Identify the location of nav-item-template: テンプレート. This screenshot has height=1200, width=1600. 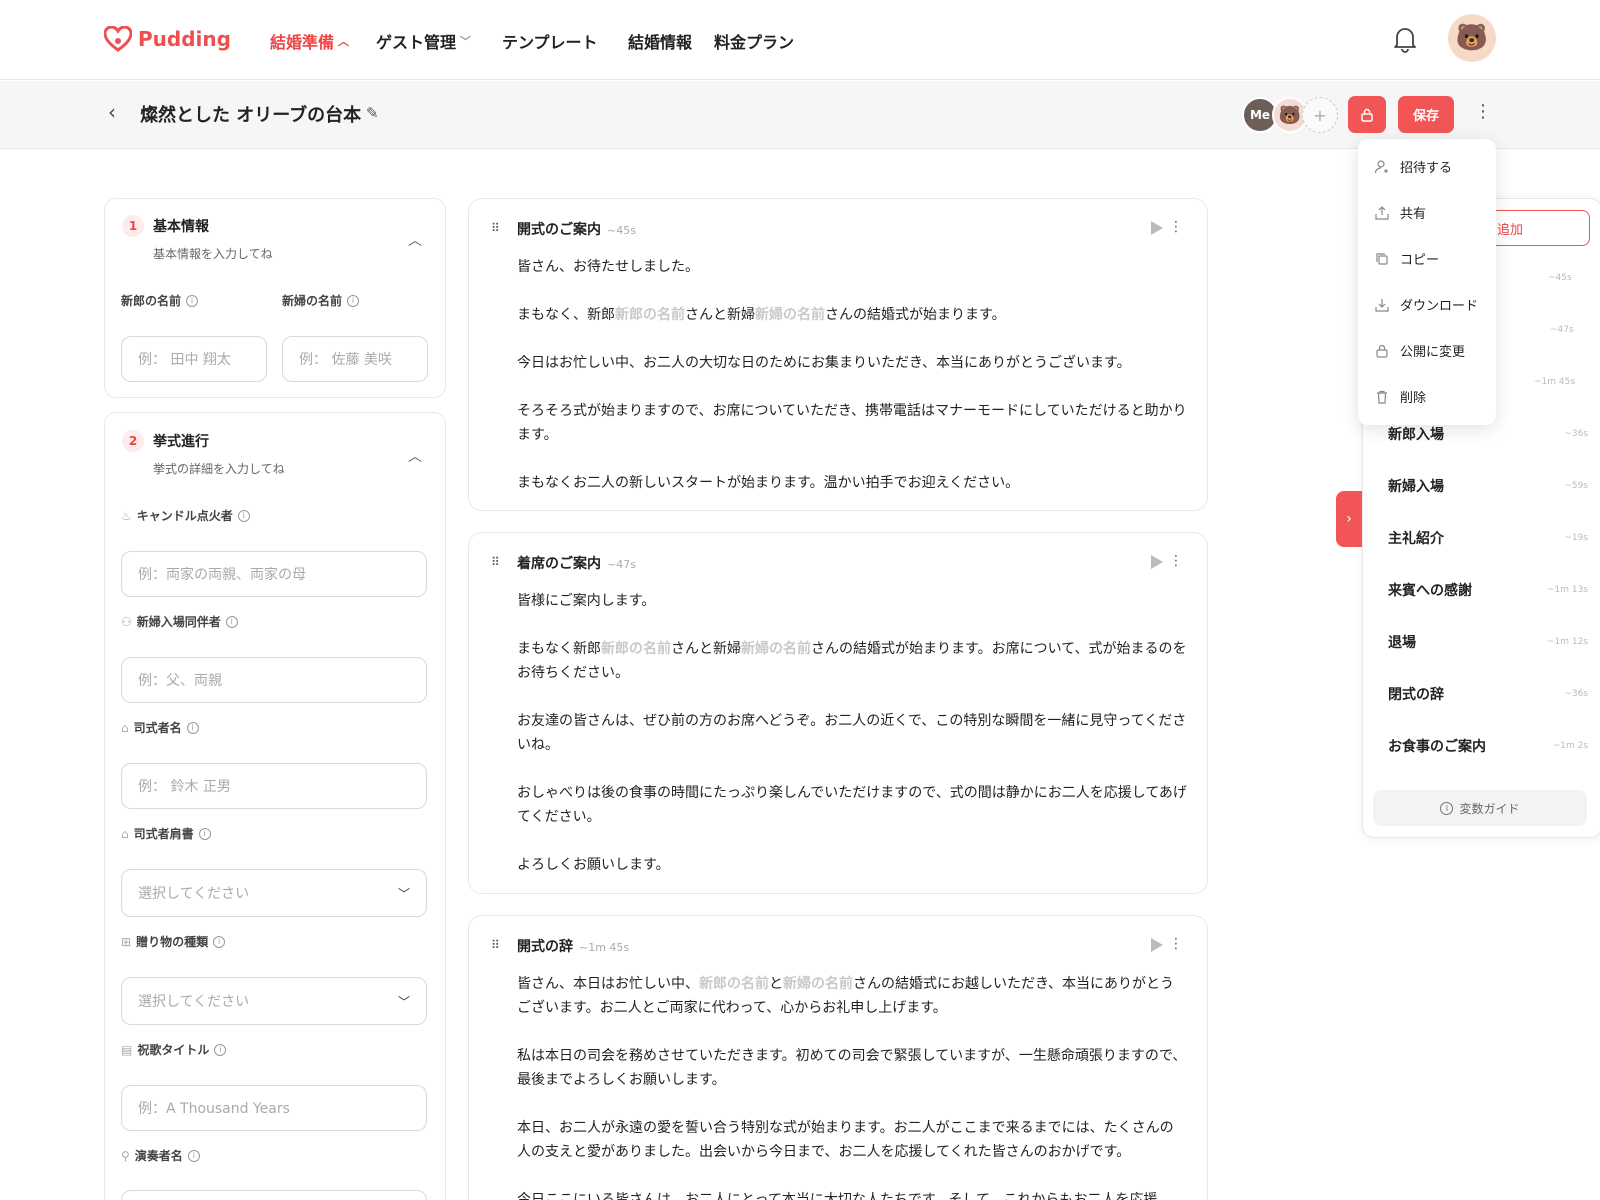
(550, 41).